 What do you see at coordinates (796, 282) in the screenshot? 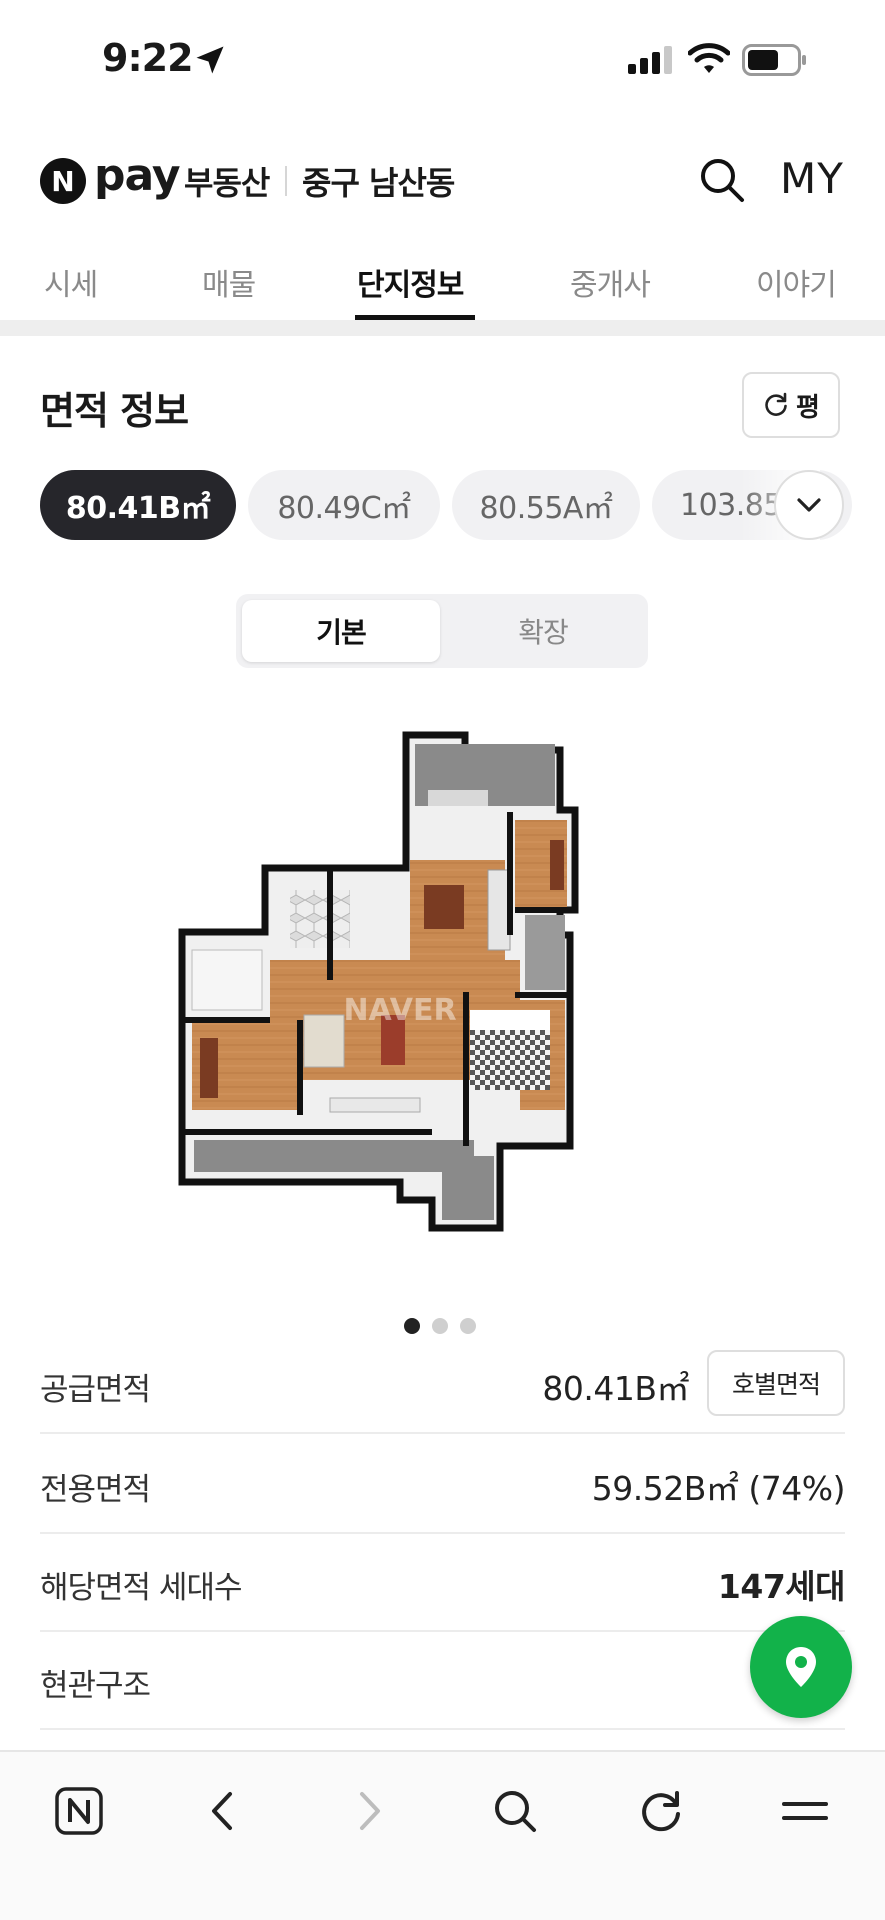
I see `tab-stories: 이야기` at bounding box center [796, 282].